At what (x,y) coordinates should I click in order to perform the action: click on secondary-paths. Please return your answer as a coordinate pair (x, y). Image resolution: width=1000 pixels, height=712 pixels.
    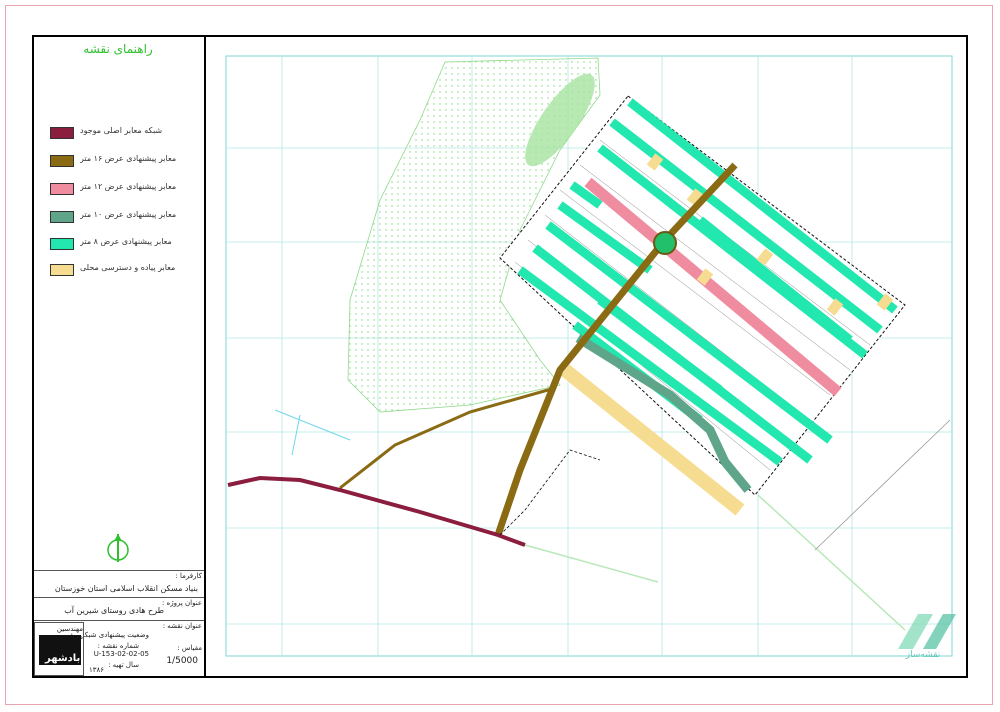
    Looking at the image, I should click on (715, 562).